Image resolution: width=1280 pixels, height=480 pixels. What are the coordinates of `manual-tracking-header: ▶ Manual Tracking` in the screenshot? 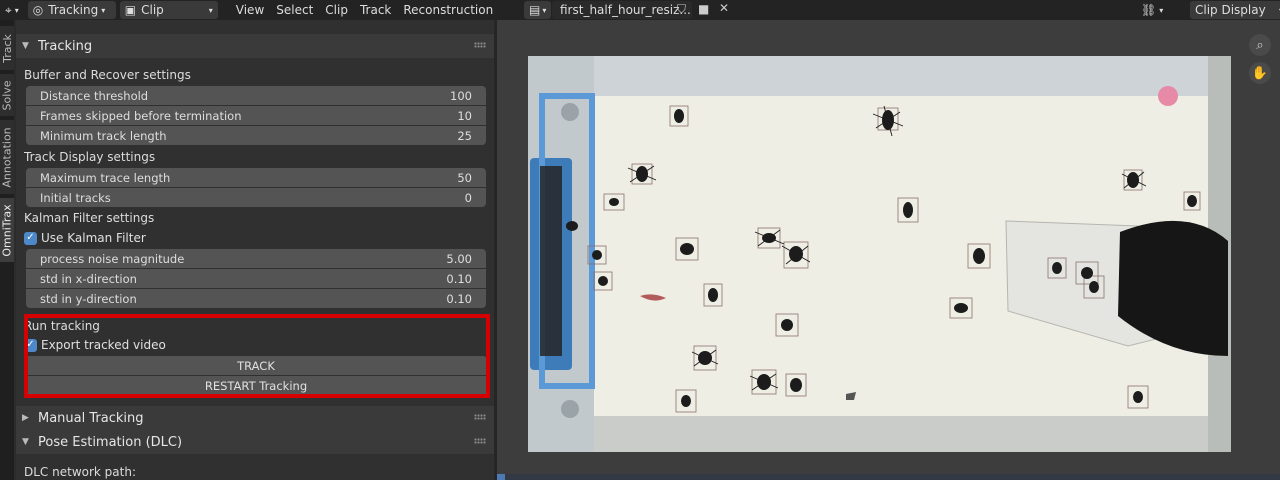 It's located at (255, 418).